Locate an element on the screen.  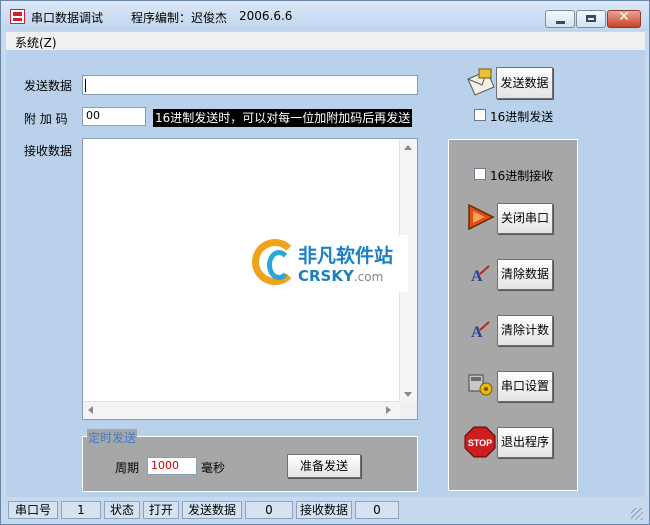
addcode-label: 附 加 码 is located at coordinates (46, 119).